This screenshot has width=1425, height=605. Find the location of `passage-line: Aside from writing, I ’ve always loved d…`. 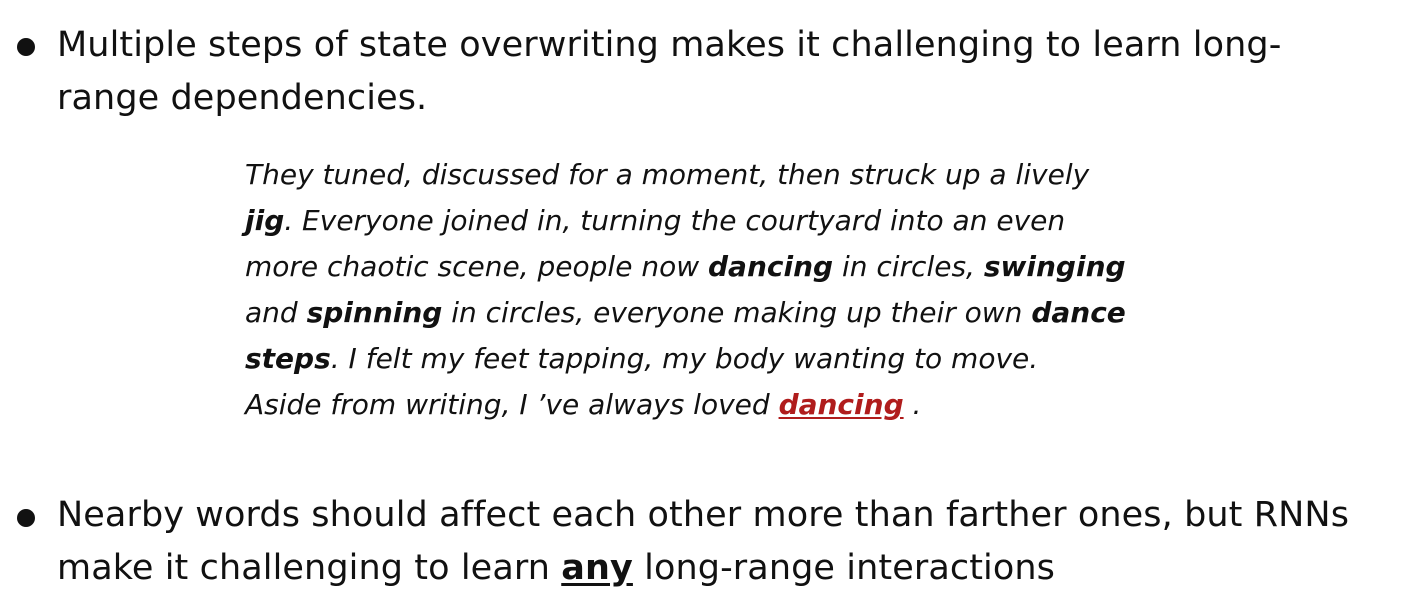

passage-line: Aside from writing, I ’ve always loved d… is located at coordinates (725, 405).